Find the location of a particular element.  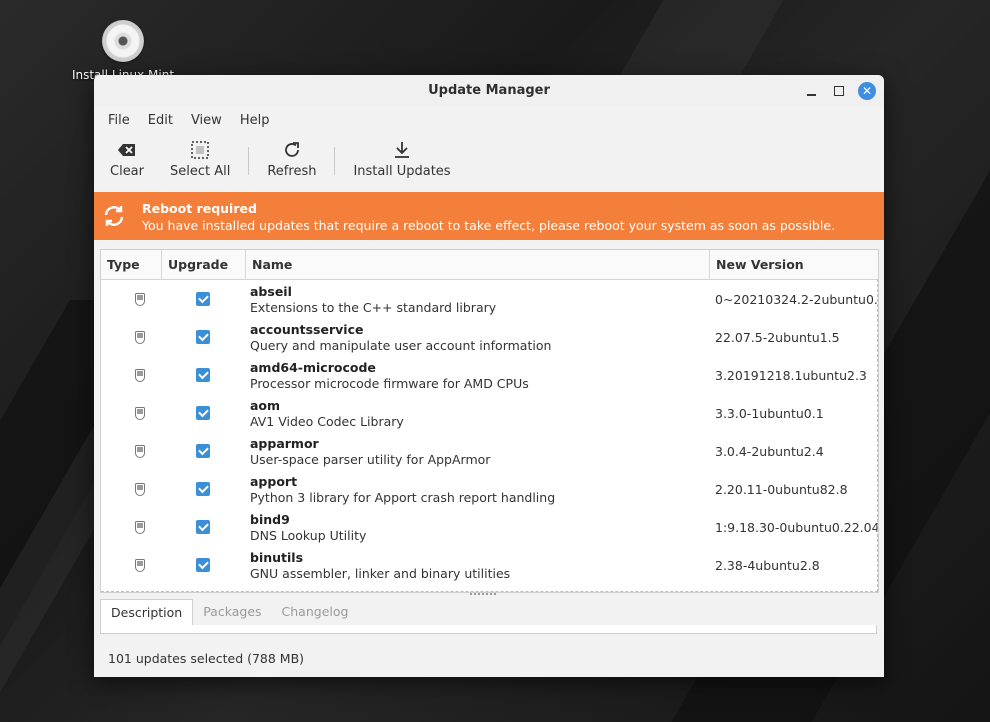

banner-title: Reboot required is located at coordinates (199, 208).